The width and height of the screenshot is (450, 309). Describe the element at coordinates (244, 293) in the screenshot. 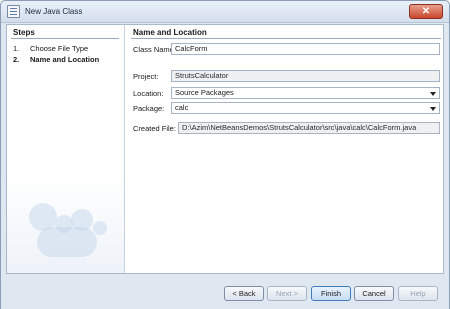

I see `back-button: < Back` at that location.